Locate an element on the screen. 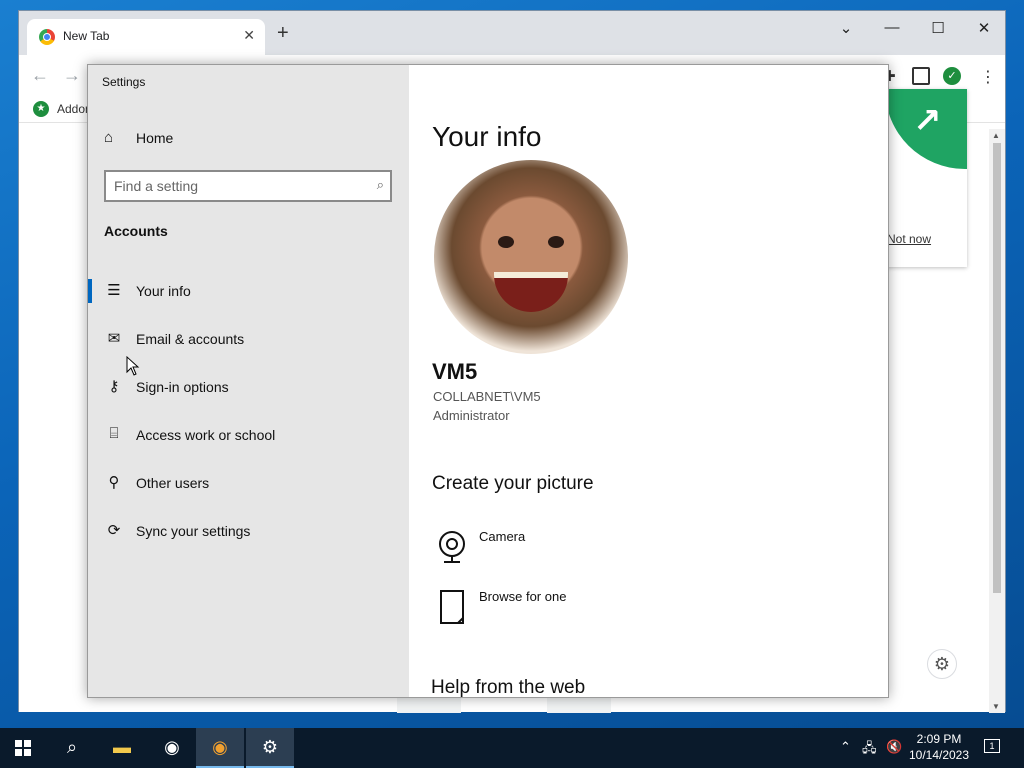  taskbar-chrome-canary: ◉ is located at coordinates (220, 748).